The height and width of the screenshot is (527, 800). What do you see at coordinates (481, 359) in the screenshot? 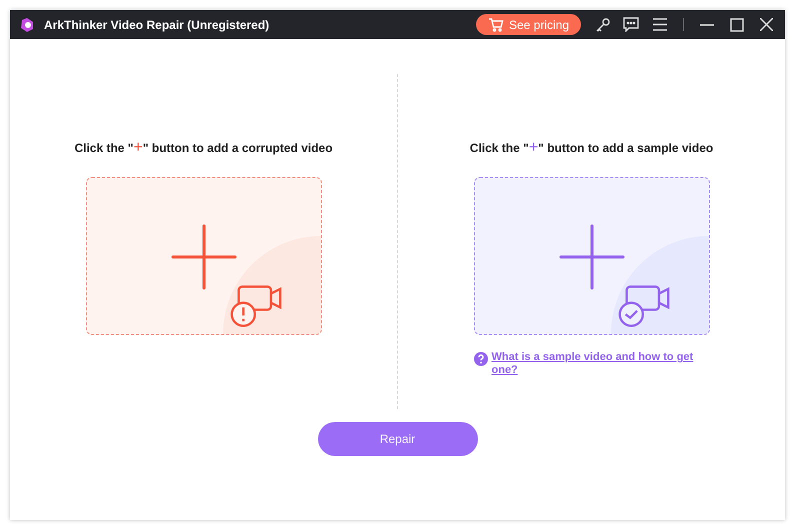
I see `help-icon` at bounding box center [481, 359].